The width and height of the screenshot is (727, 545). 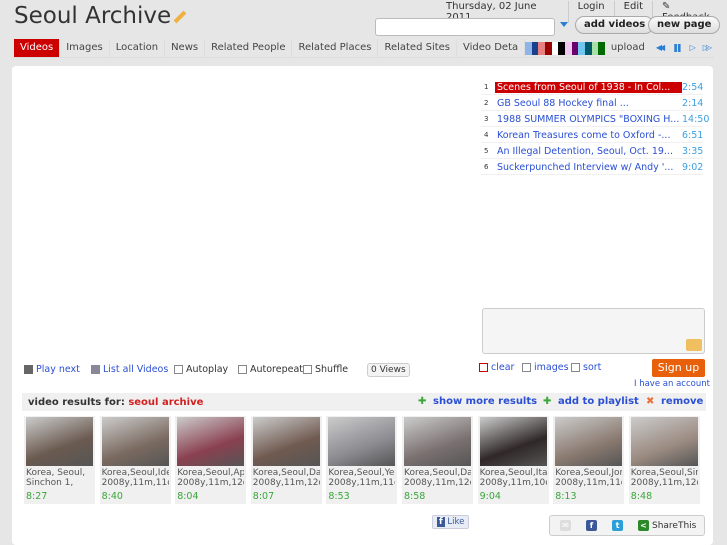 I want to click on playlist-item: 3 1988 SUMMER OLYMPICS "BOXING H... 14:50, so click(x=595, y=119).